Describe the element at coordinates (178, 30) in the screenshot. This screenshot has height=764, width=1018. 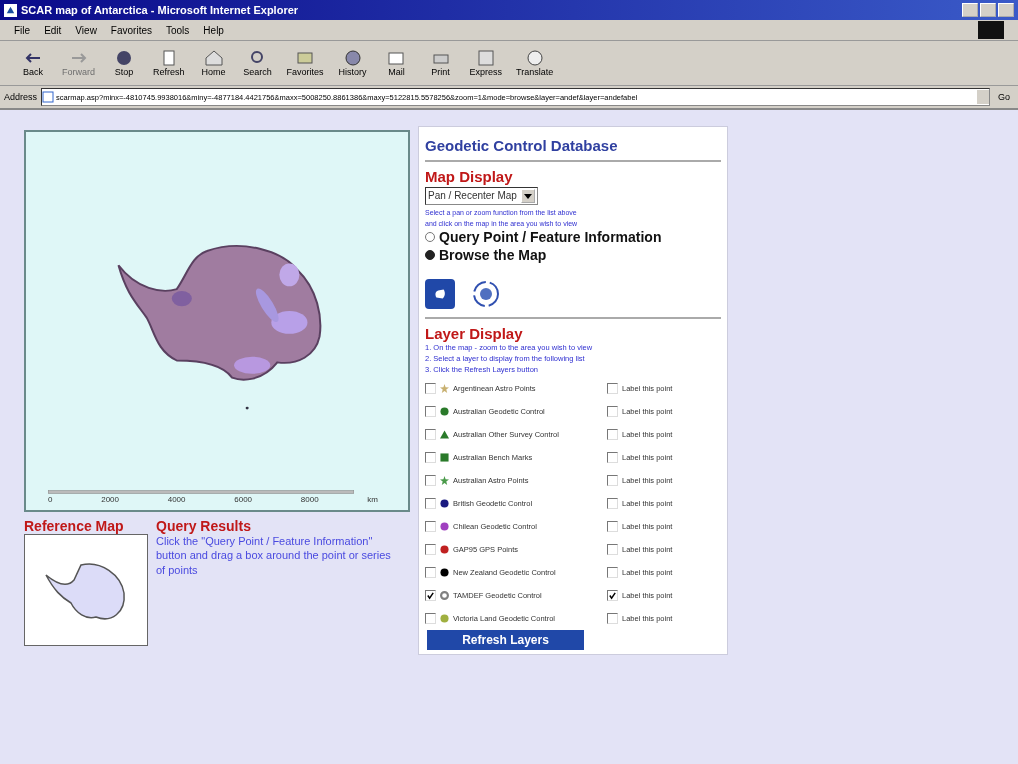
I see `menu-item: Tools` at that location.